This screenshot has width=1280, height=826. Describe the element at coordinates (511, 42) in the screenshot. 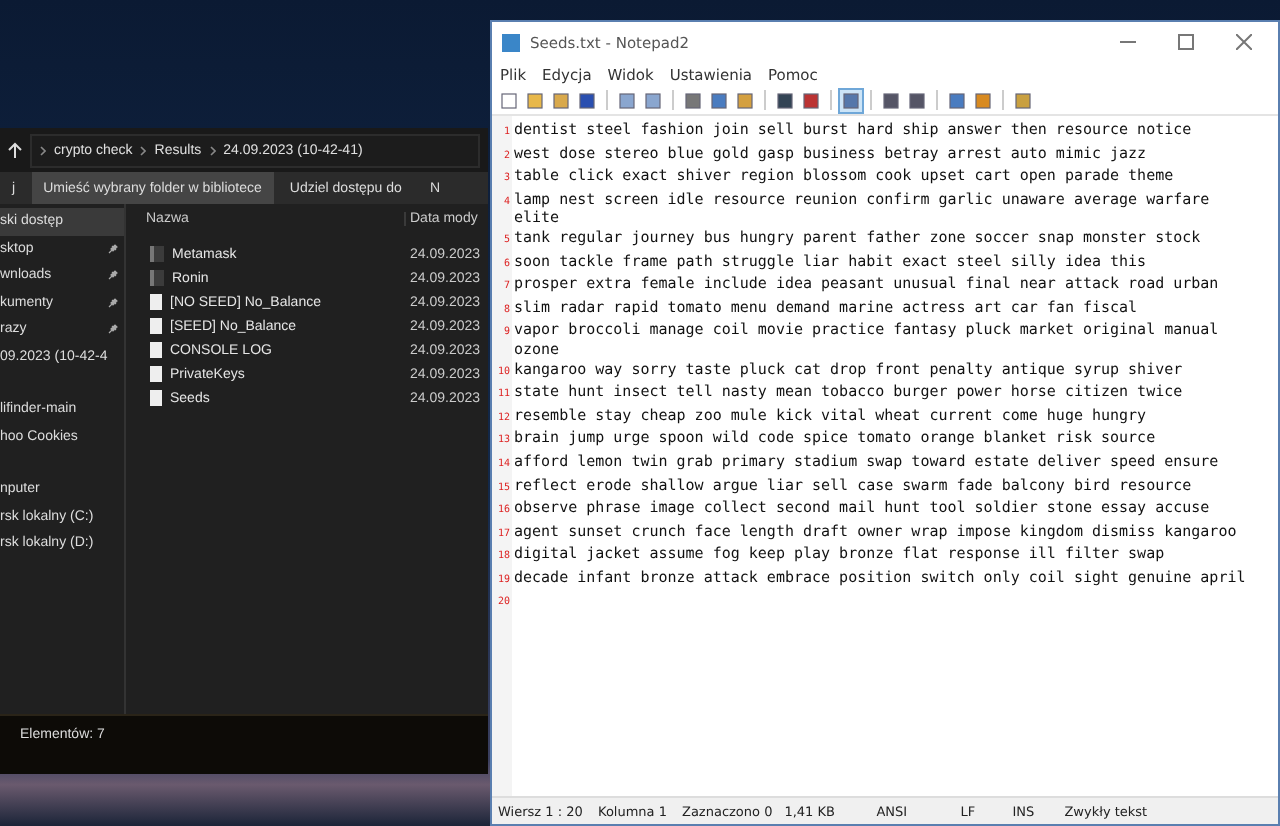

I see `app-icon` at that location.